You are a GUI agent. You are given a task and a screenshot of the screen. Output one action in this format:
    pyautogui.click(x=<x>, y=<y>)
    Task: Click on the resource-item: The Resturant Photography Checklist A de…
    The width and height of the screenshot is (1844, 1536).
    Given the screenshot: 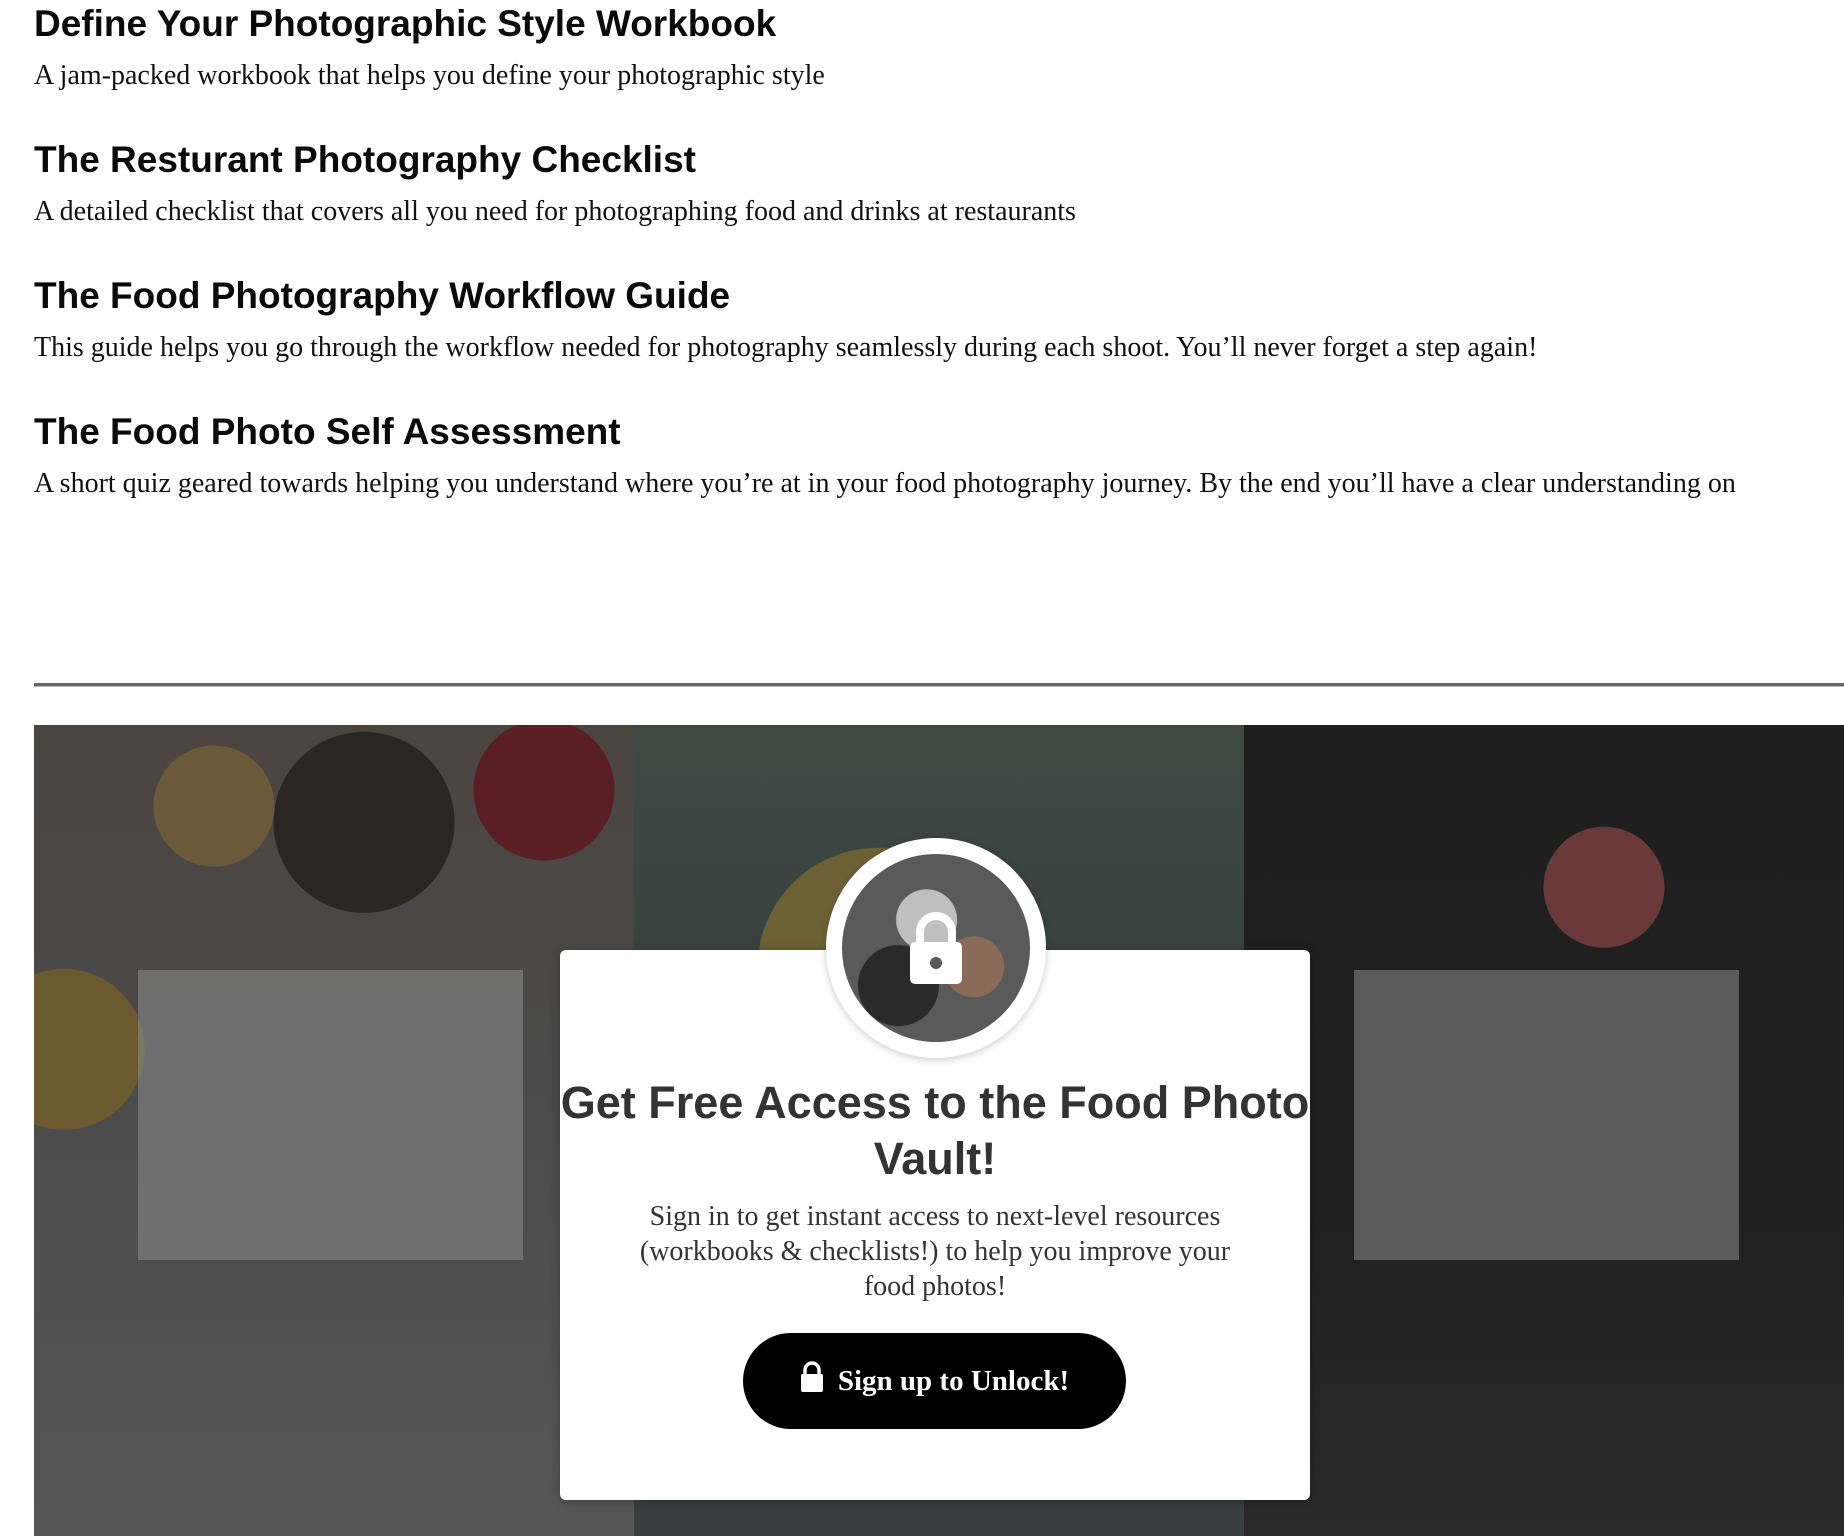 What is the action you would take?
    pyautogui.click(x=929, y=185)
    